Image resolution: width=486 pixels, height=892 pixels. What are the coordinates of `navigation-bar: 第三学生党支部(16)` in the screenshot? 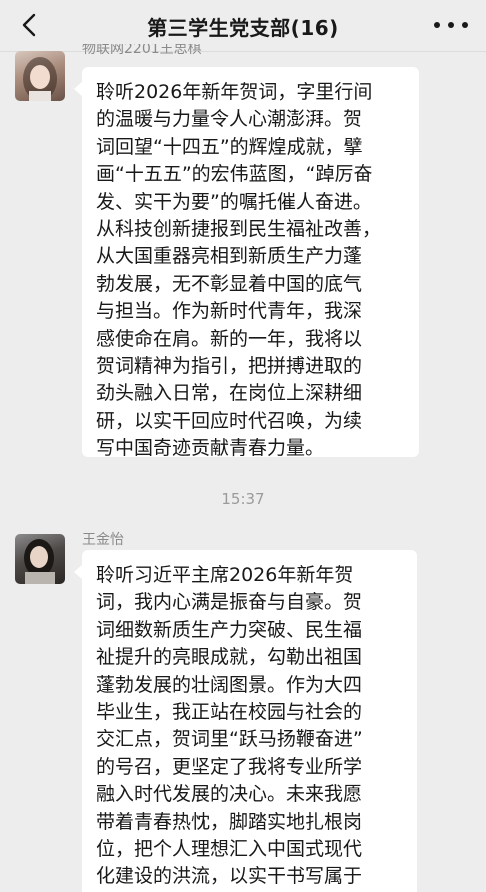 It's located at (243, 26).